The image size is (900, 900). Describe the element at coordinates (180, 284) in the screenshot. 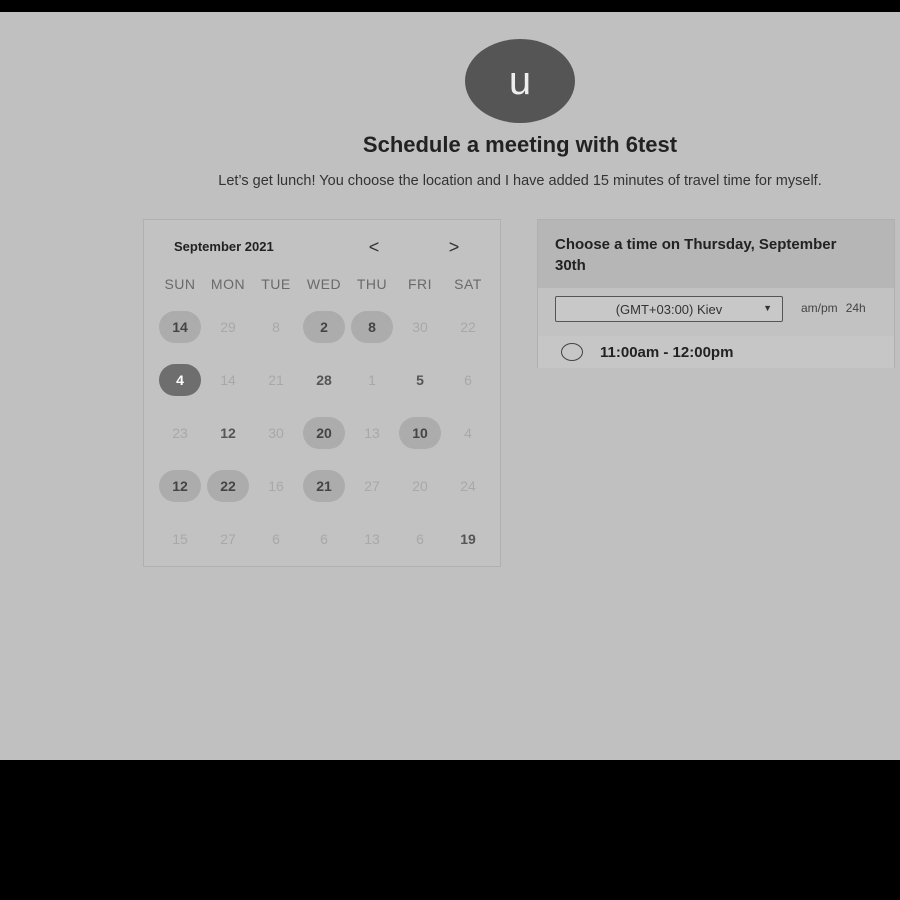

I see `weekday-label: SUN` at that location.